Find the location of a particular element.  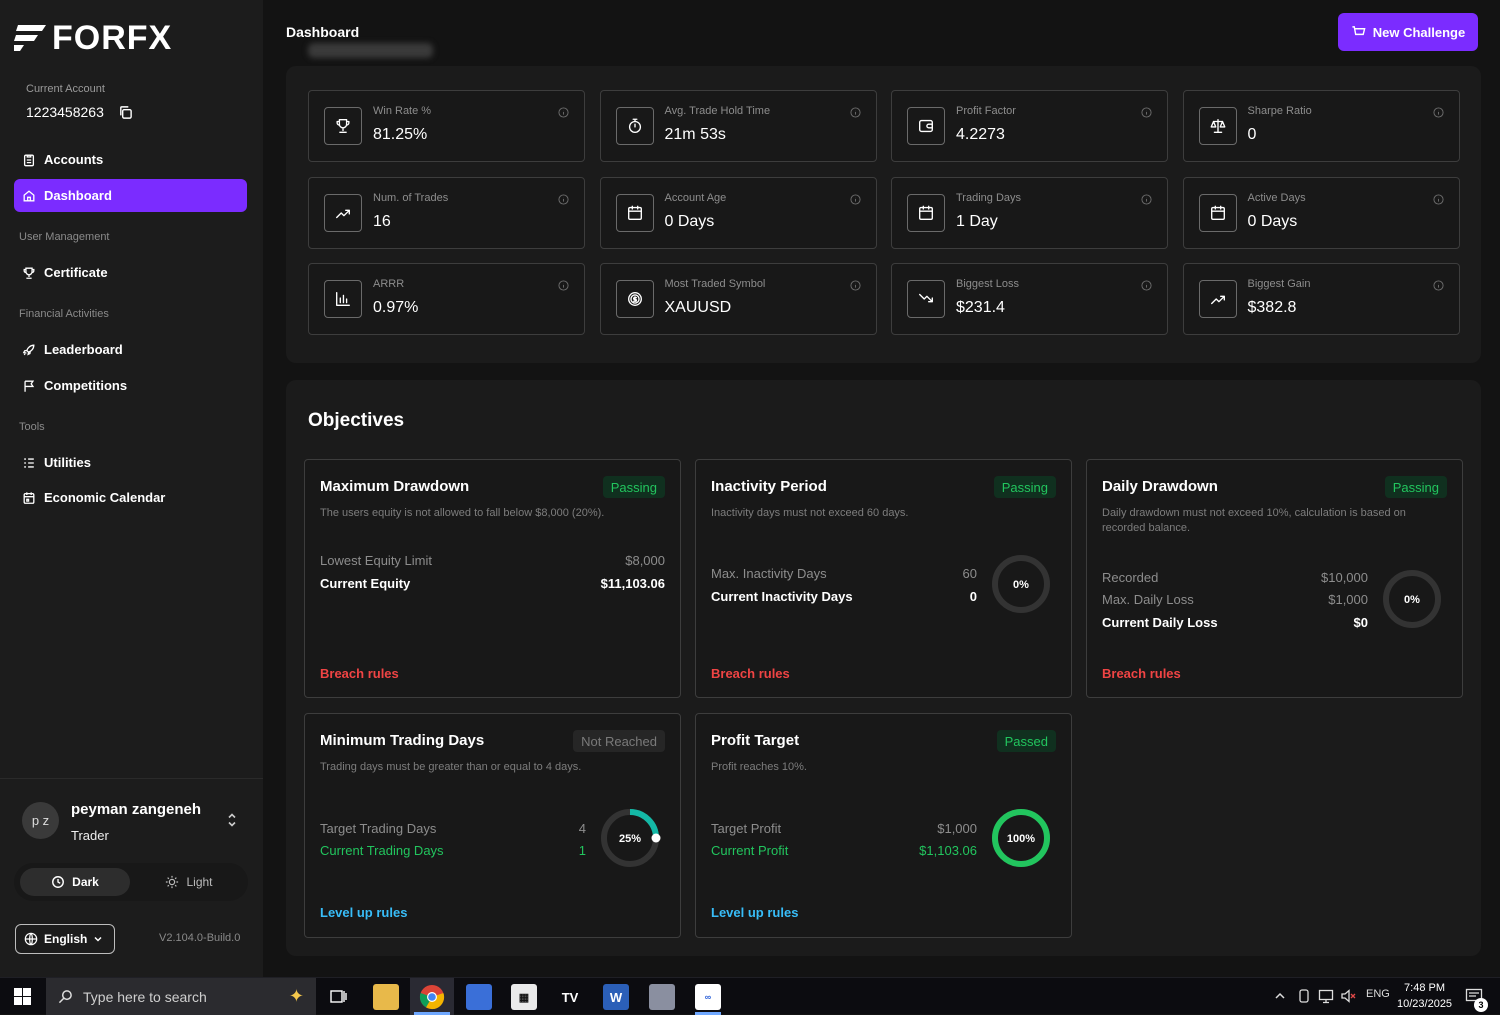

taskbar-search-box: Type here to search ✦ is located at coordinates (181, 996).